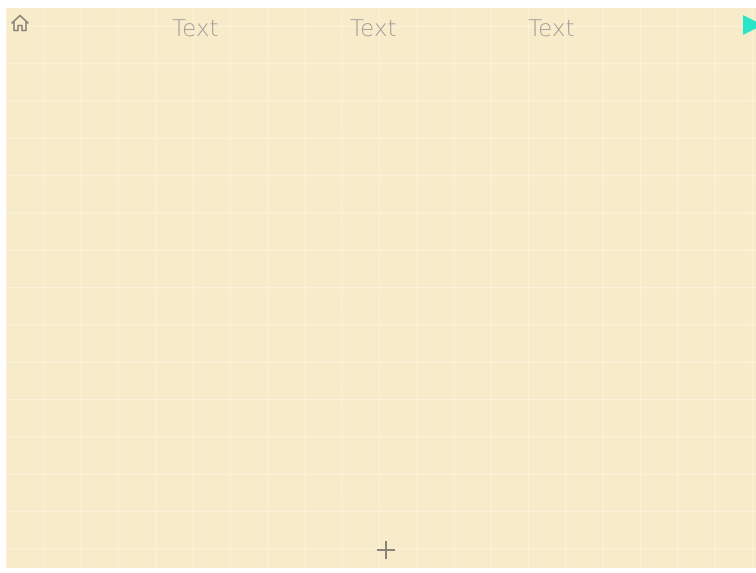  Describe the element at coordinates (386, 550) in the screenshot. I see `add-icon` at that location.